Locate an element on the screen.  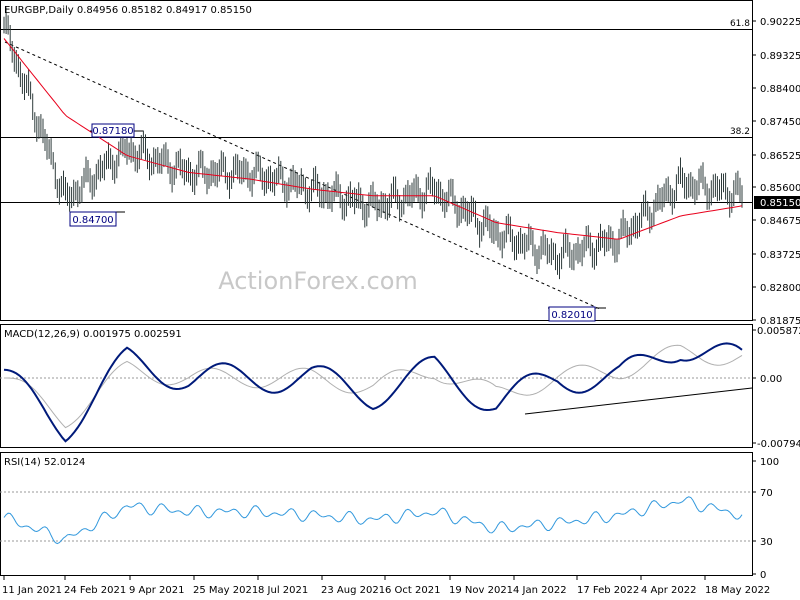
rsi-y-tick: 30 is located at coordinates (762, 542).